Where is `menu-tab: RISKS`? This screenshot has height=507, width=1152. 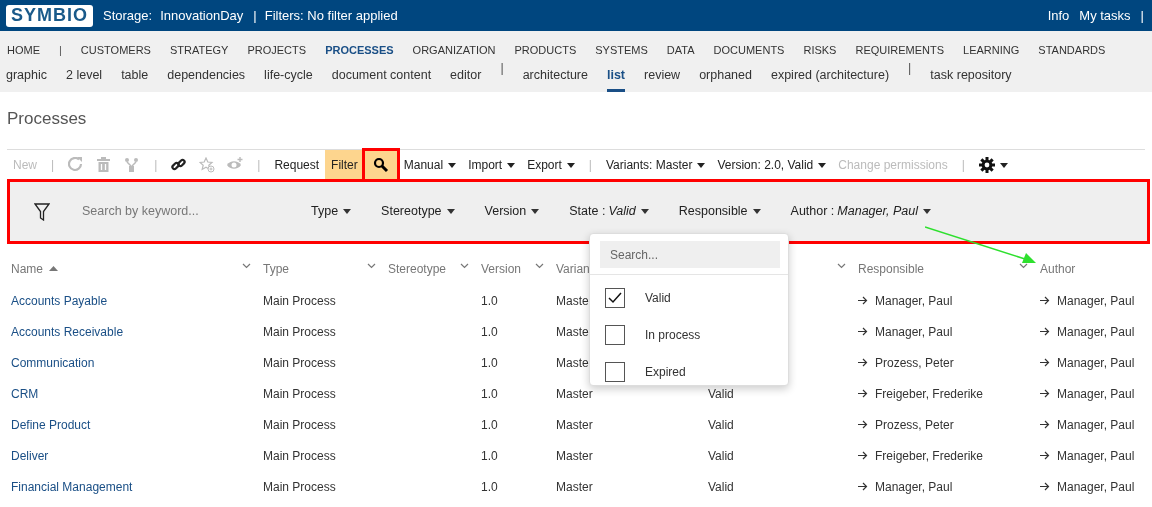
menu-tab: RISKS is located at coordinates (820, 50).